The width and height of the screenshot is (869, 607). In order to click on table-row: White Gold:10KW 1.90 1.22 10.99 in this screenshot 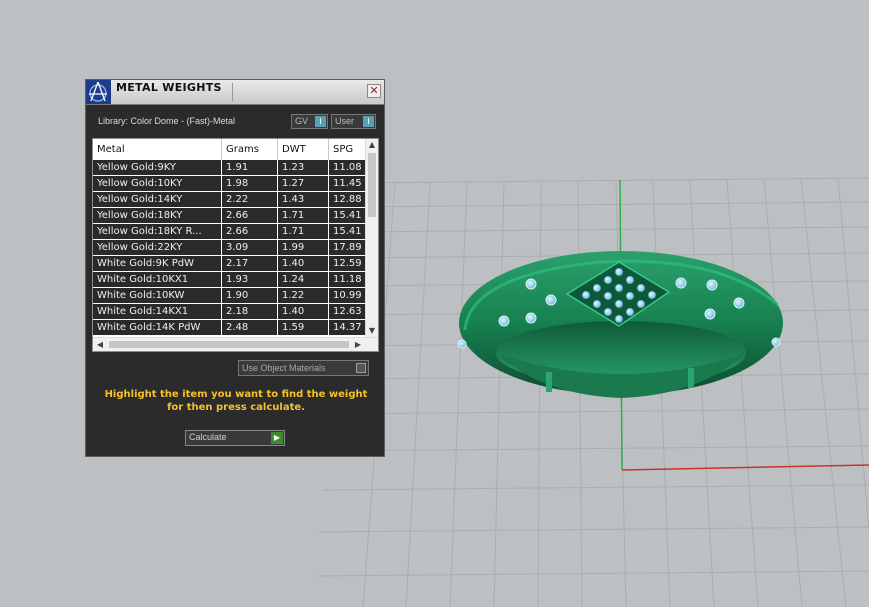, I will do `click(231, 296)`.